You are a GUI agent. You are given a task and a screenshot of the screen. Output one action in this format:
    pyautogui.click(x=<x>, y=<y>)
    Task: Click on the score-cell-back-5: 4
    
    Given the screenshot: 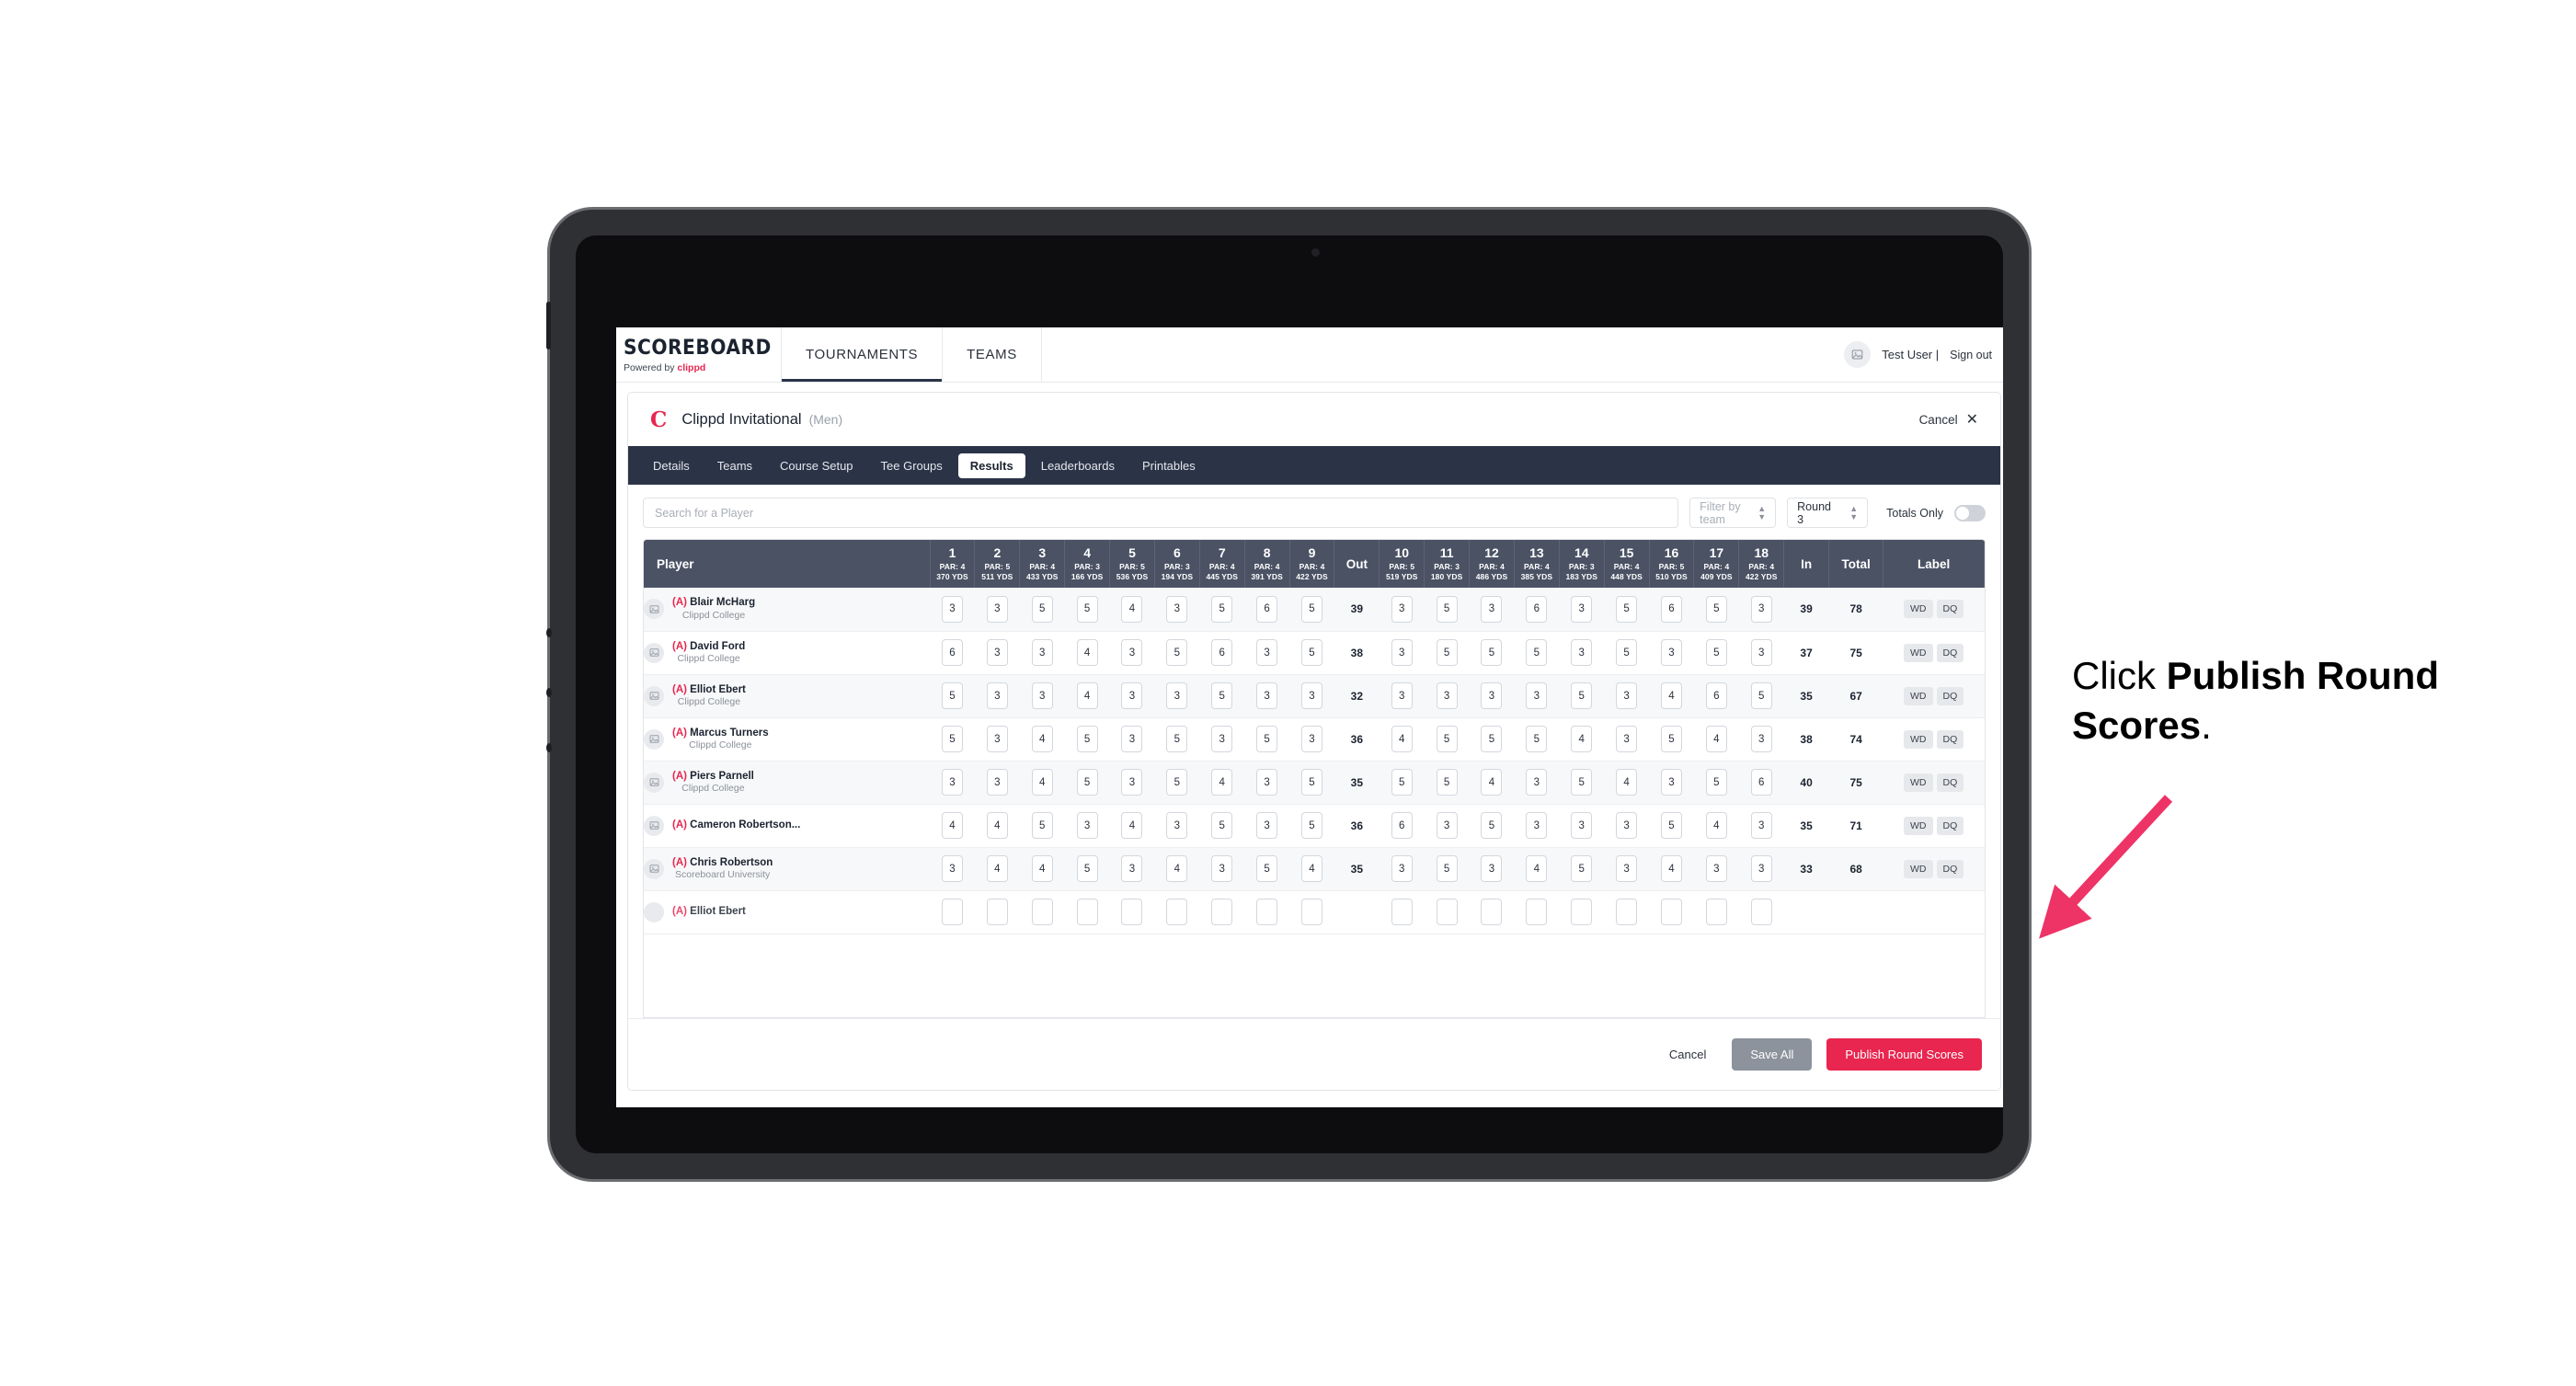 What is the action you would take?
    pyautogui.click(x=1582, y=739)
    